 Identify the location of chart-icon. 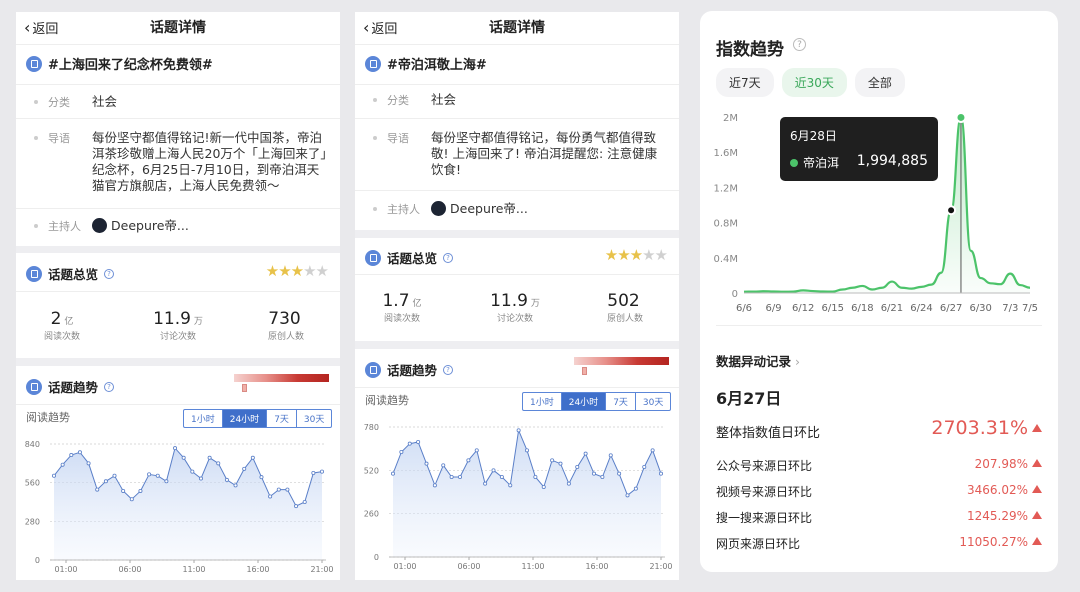
(34, 273).